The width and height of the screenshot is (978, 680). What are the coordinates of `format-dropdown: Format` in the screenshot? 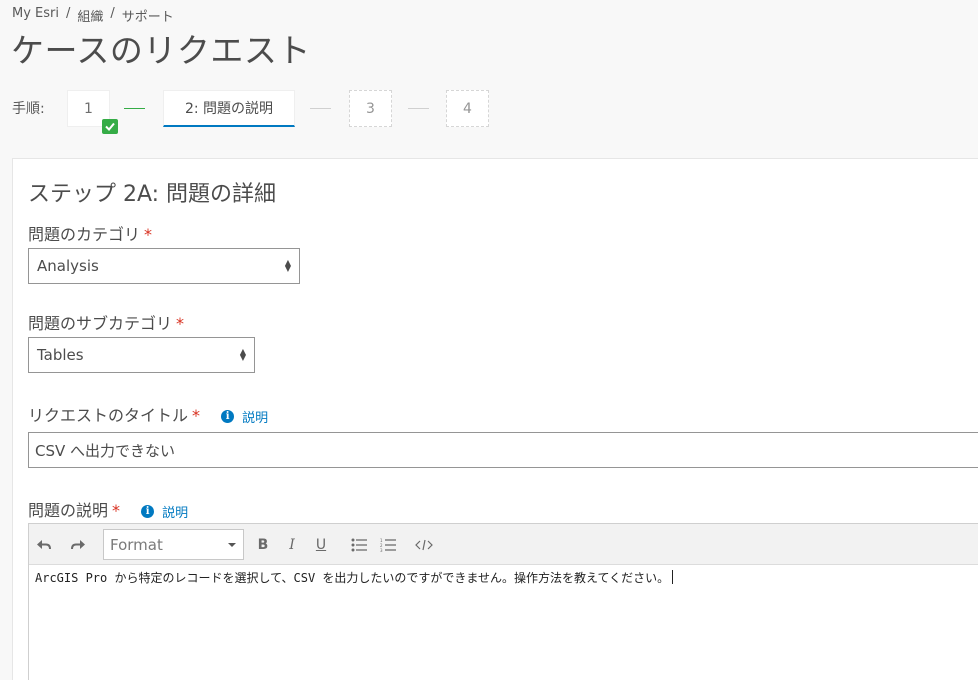 It's located at (173, 544).